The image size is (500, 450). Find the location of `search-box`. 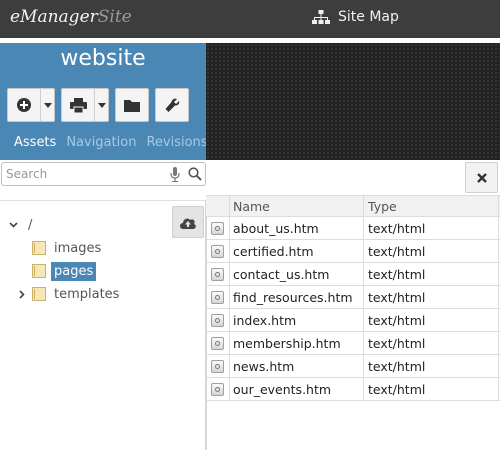

search-box is located at coordinates (103, 174).